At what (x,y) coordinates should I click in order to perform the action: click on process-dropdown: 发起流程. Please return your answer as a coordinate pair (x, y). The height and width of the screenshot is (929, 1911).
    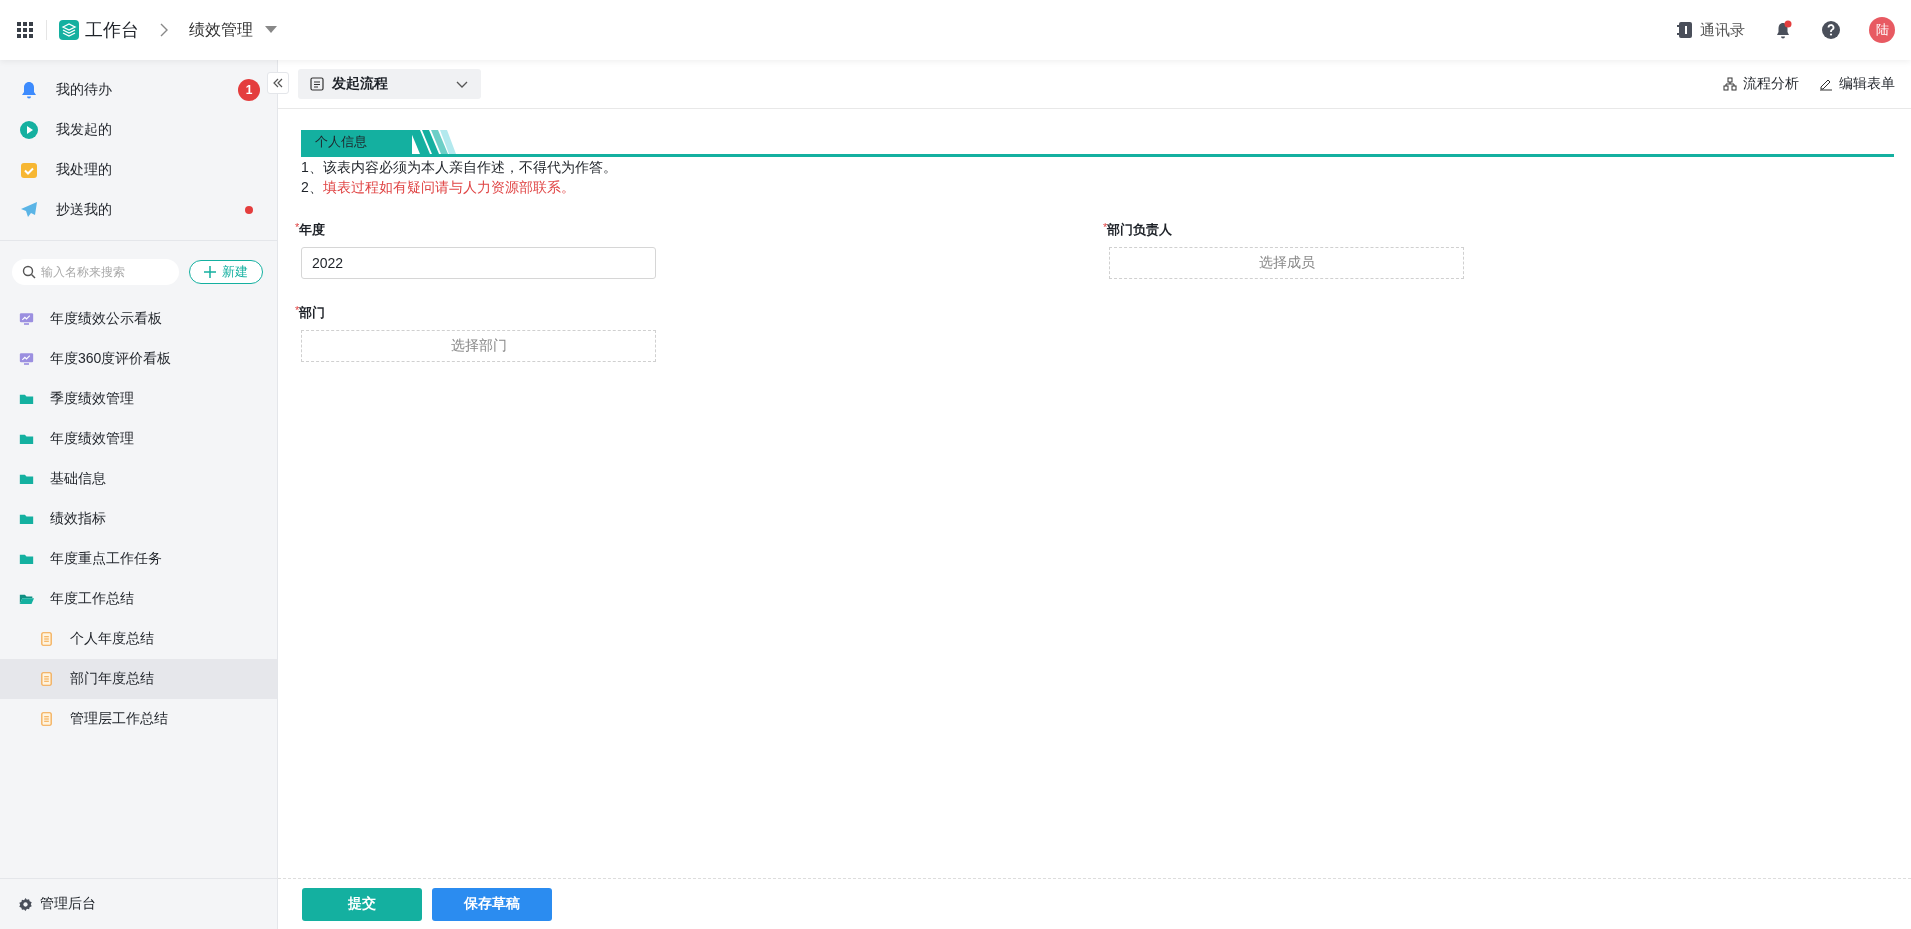
    Looking at the image, I should click on (389, 84).